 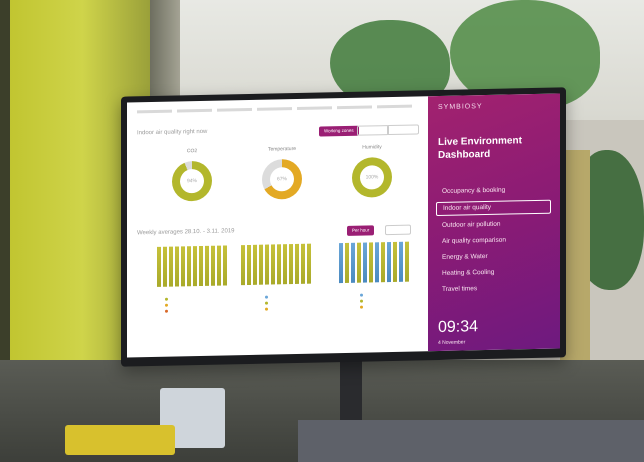 What do you see at coordinates (351, 390) in the screenshot?
I see `monitor-stand` at bounding box center [351, 390].